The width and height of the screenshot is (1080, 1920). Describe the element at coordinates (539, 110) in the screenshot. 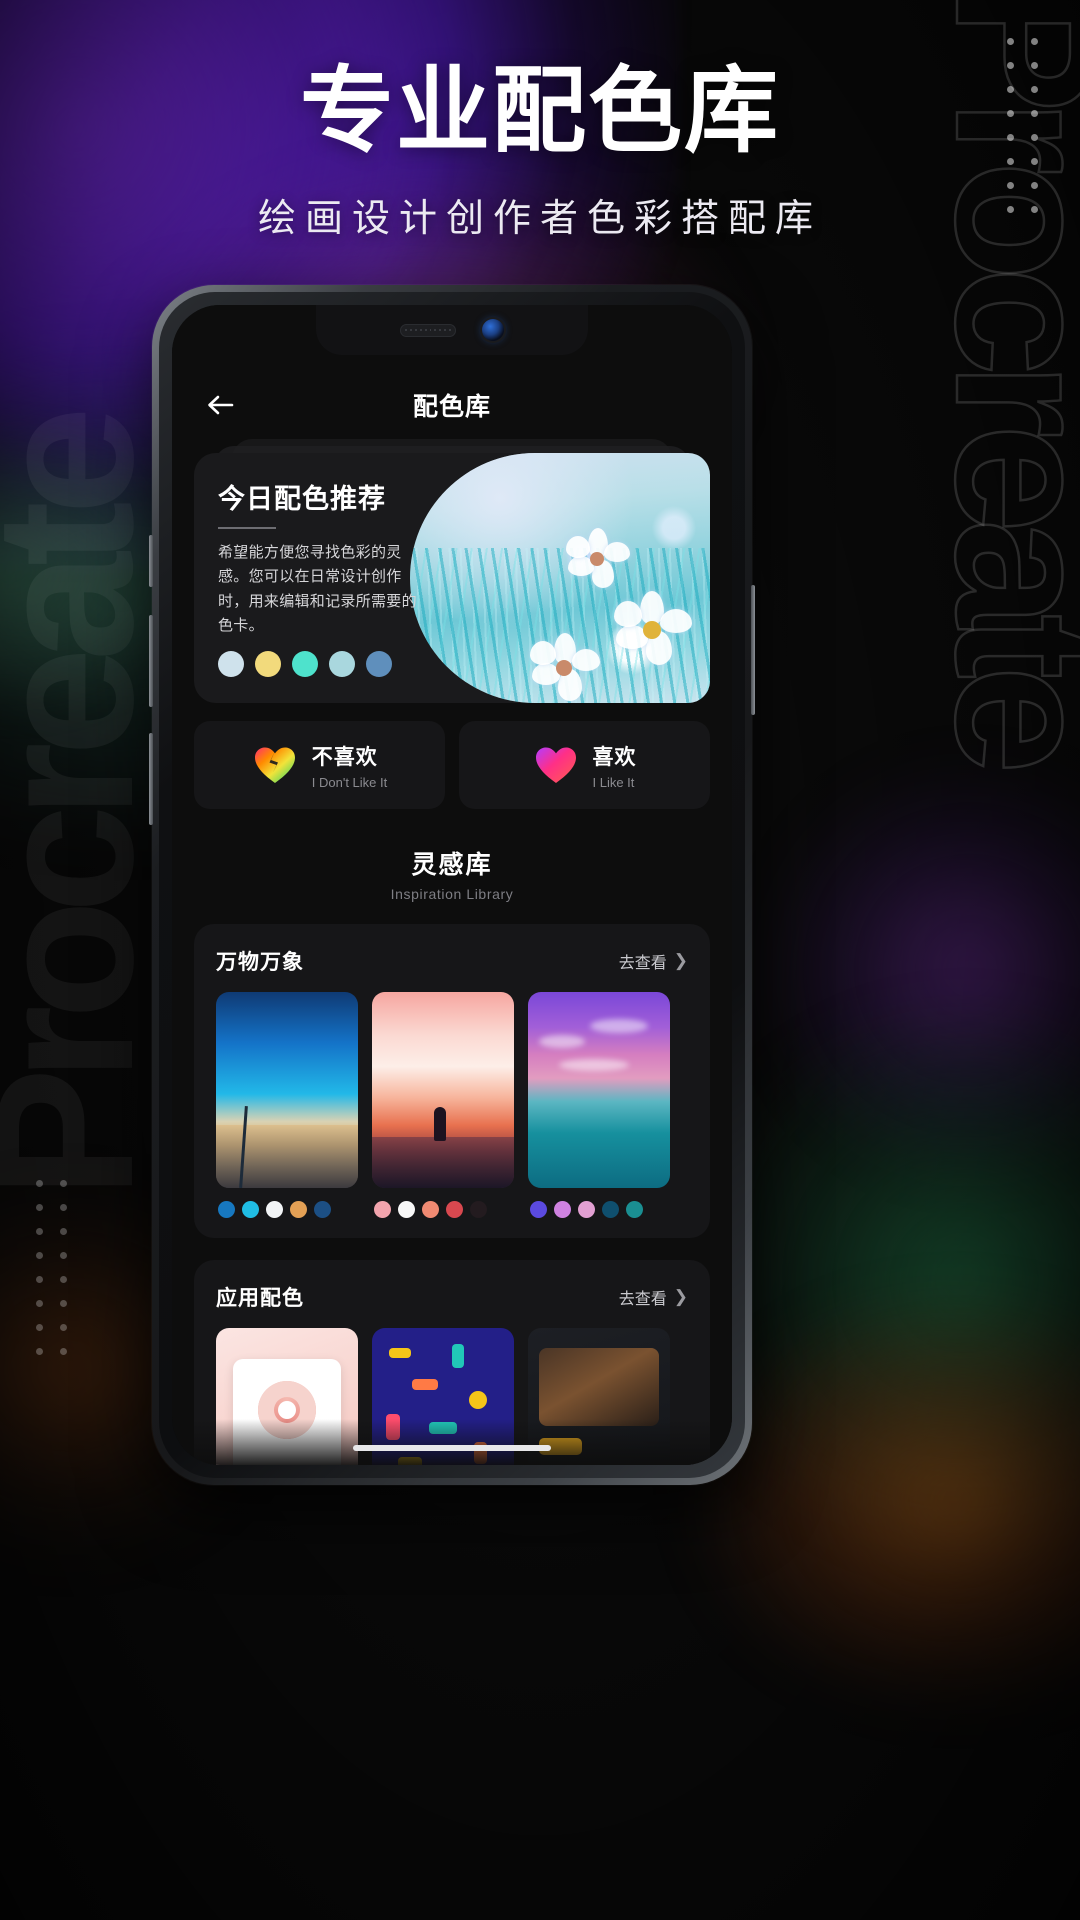

I see `promo-title: 专业配色库` at that location.